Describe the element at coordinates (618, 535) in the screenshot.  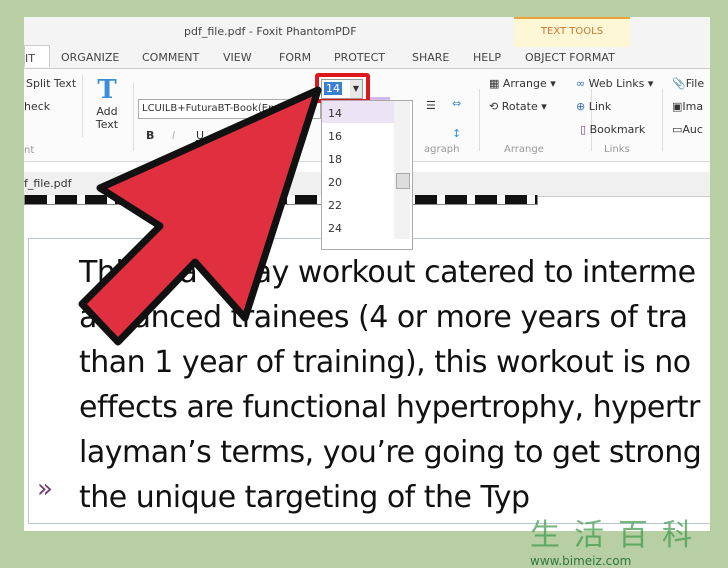
I see `watermark-glyphs: 生活百科` at that location.